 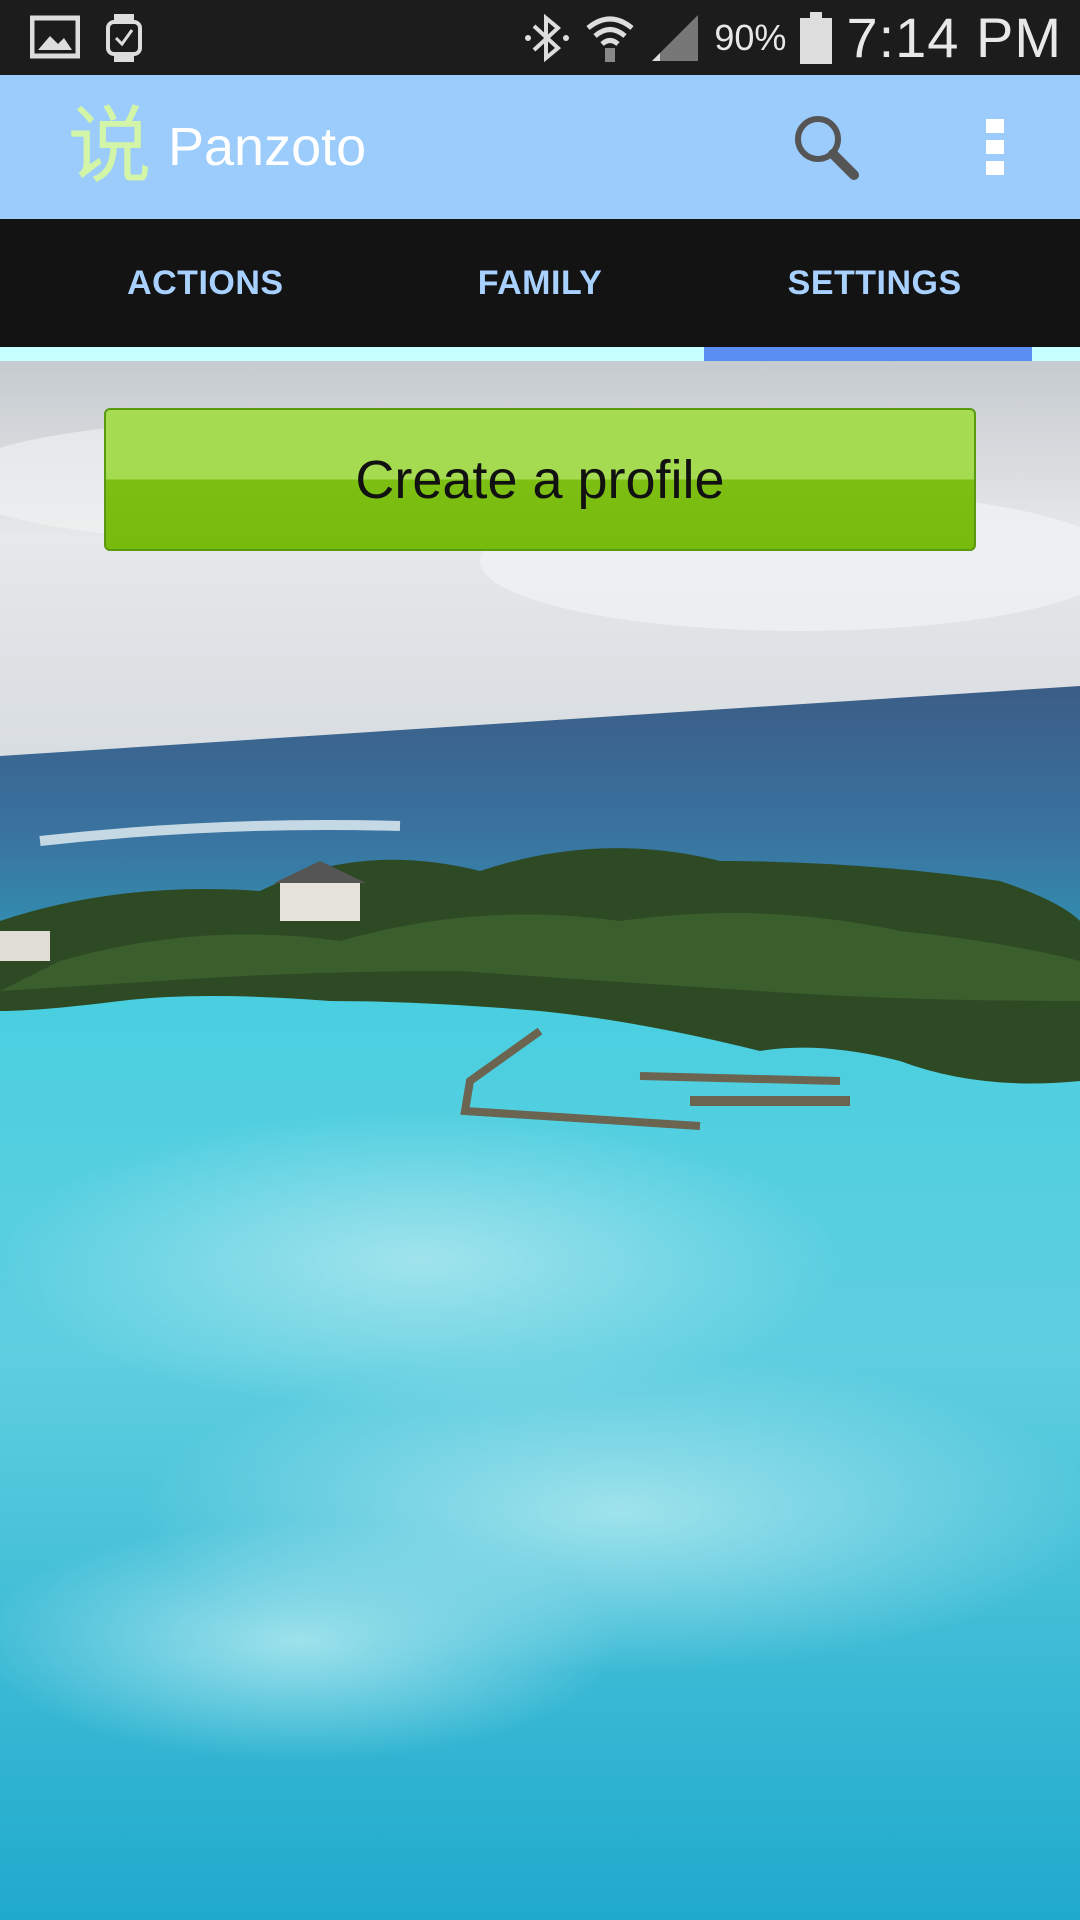 I want to click on action-bar: 说 Panzoto, so click(x=540, y=147).